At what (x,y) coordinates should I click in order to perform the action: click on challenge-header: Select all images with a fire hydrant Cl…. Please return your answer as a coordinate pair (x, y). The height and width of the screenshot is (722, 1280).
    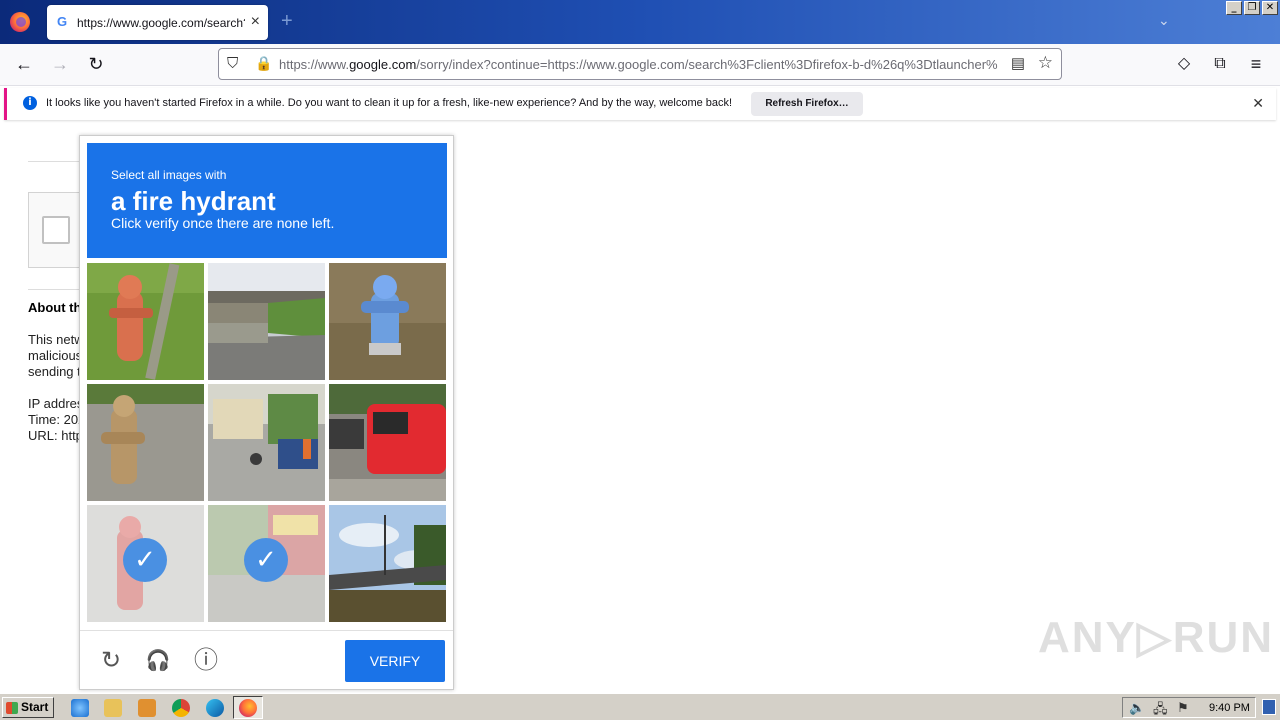
    Looking at the image, I should click on (267, 200).